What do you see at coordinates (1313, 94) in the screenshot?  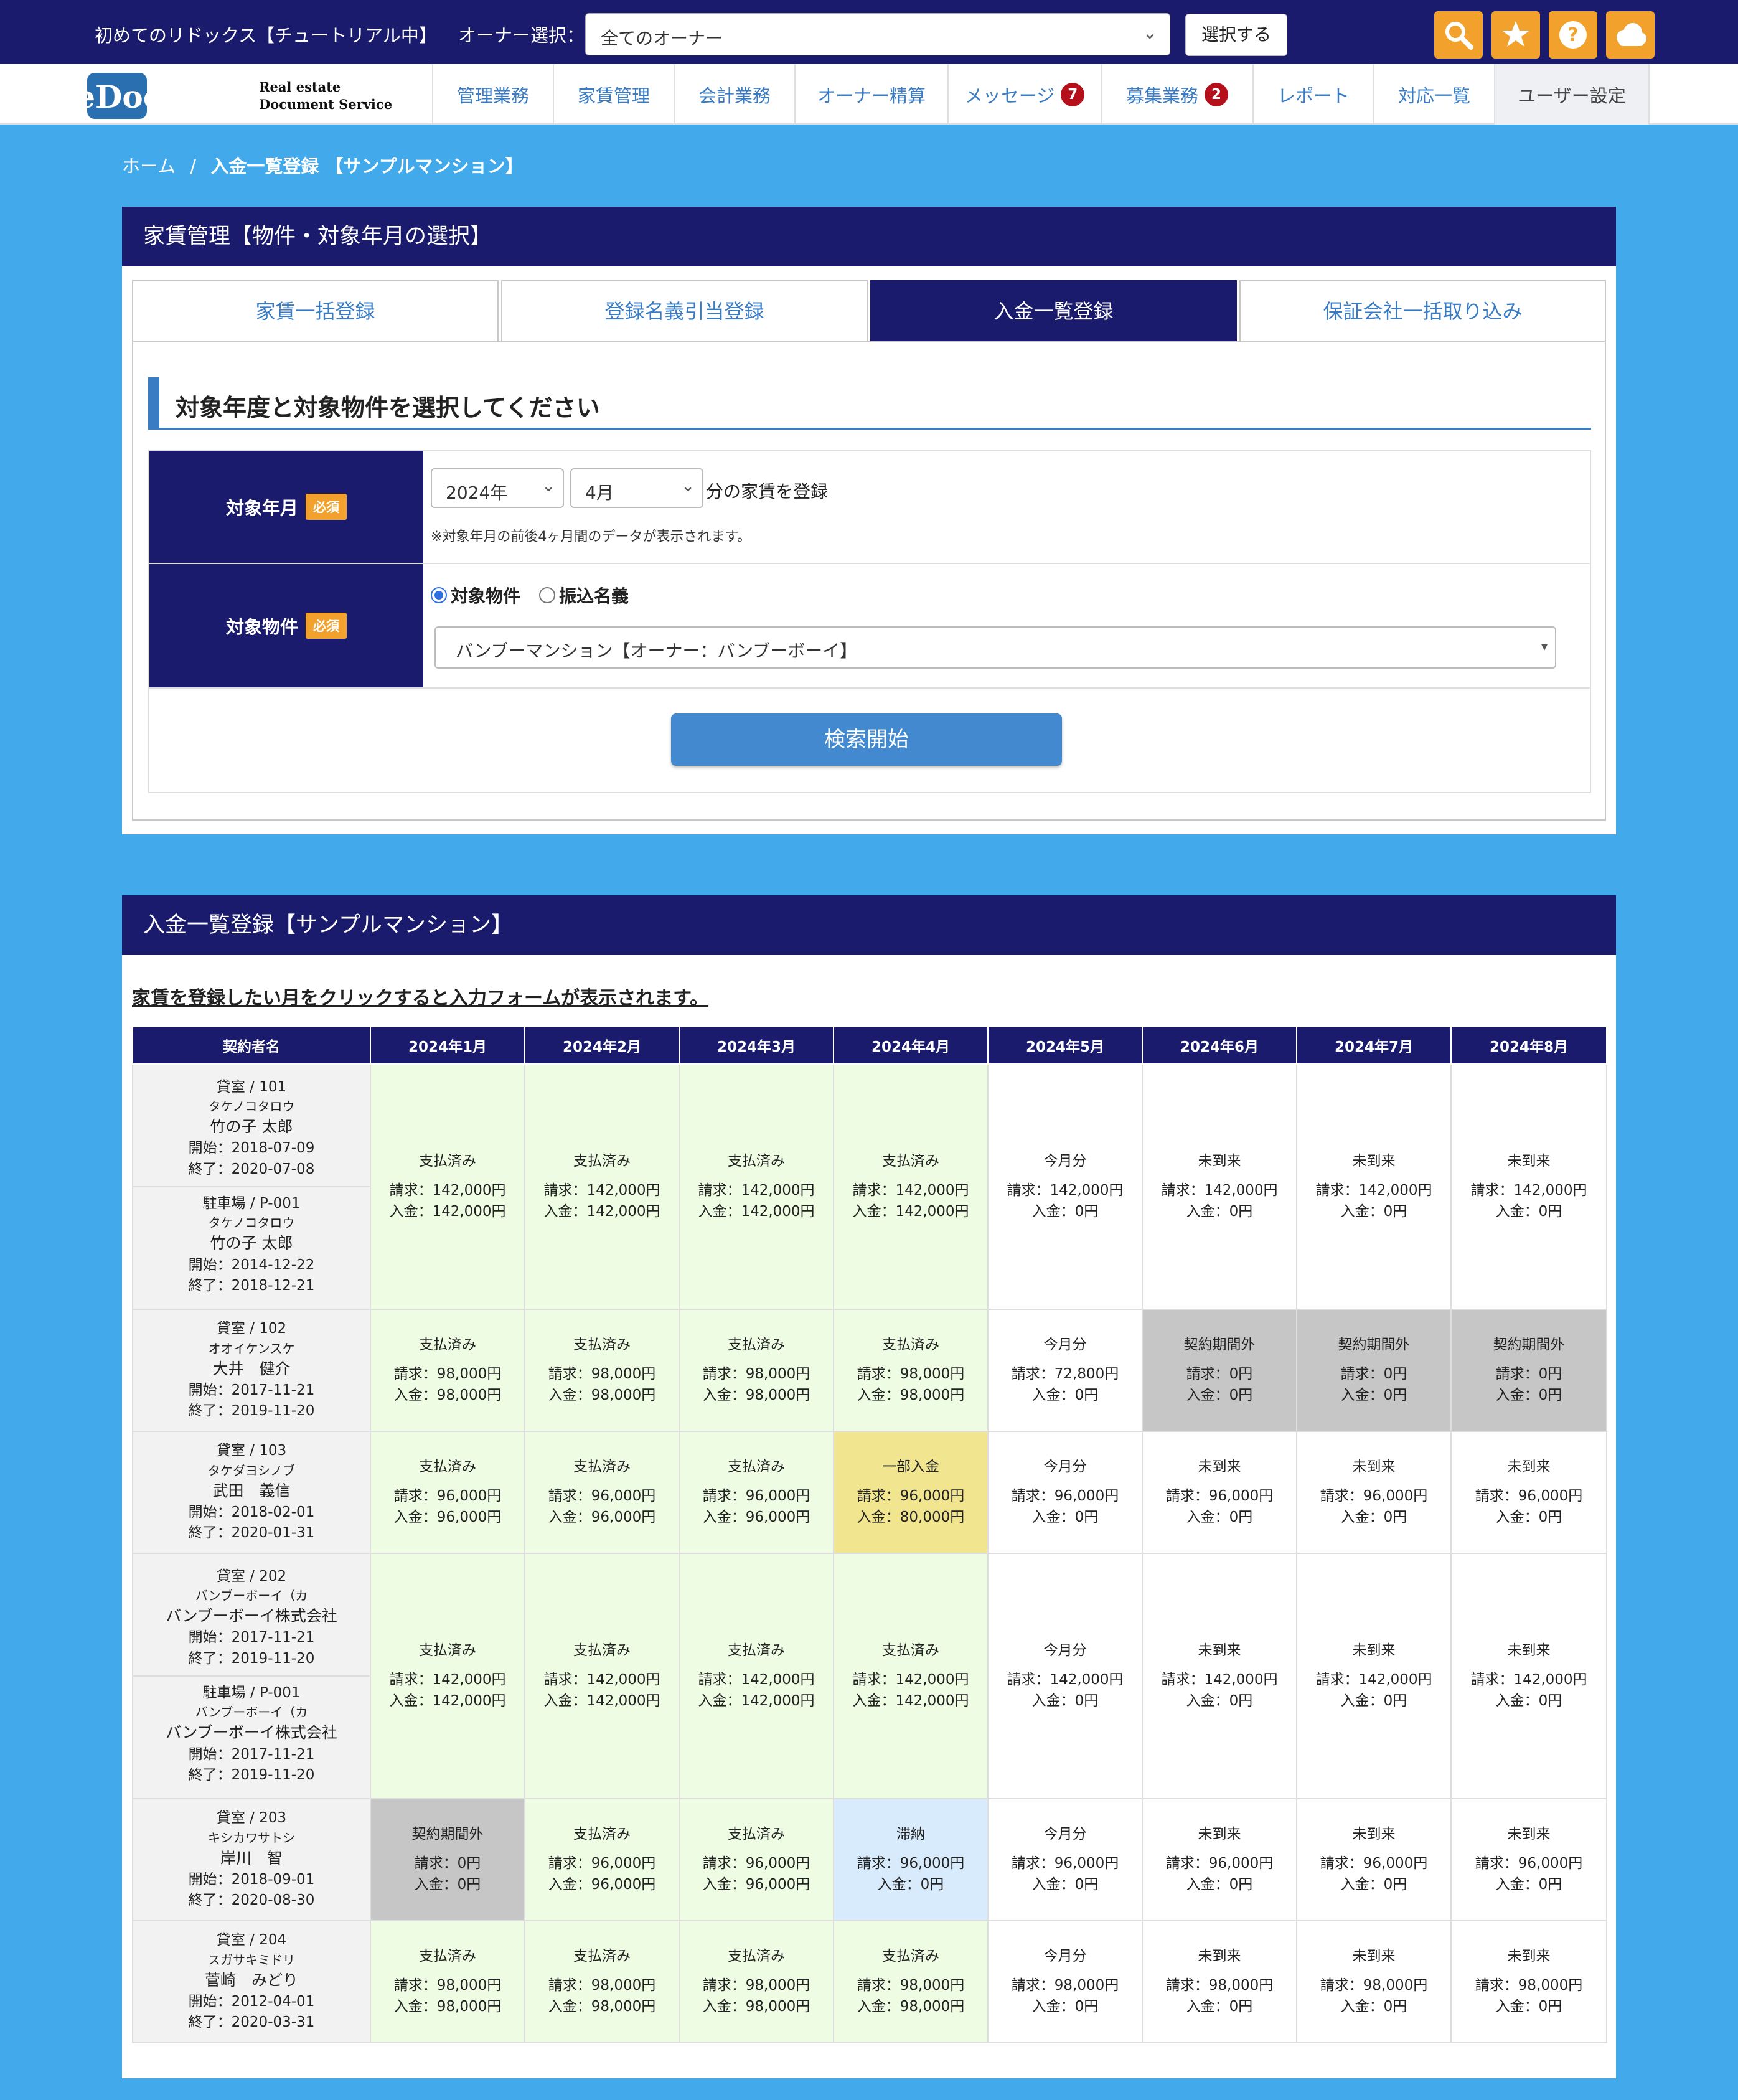 I see `nav-item-reports: レポート` at bounding box center [1313, 94].